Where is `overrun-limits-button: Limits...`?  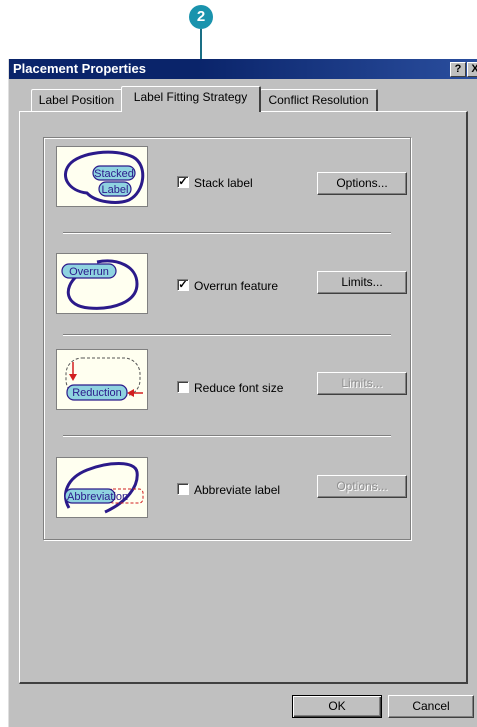 overrun-limits-button: Limits... is located at coordinates (362, 282).